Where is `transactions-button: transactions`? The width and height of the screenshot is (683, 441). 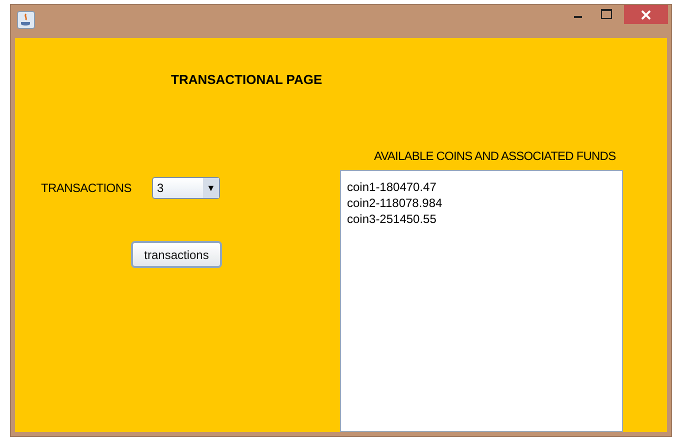 transactions-button: transactions is located at coordinates (176, 254).